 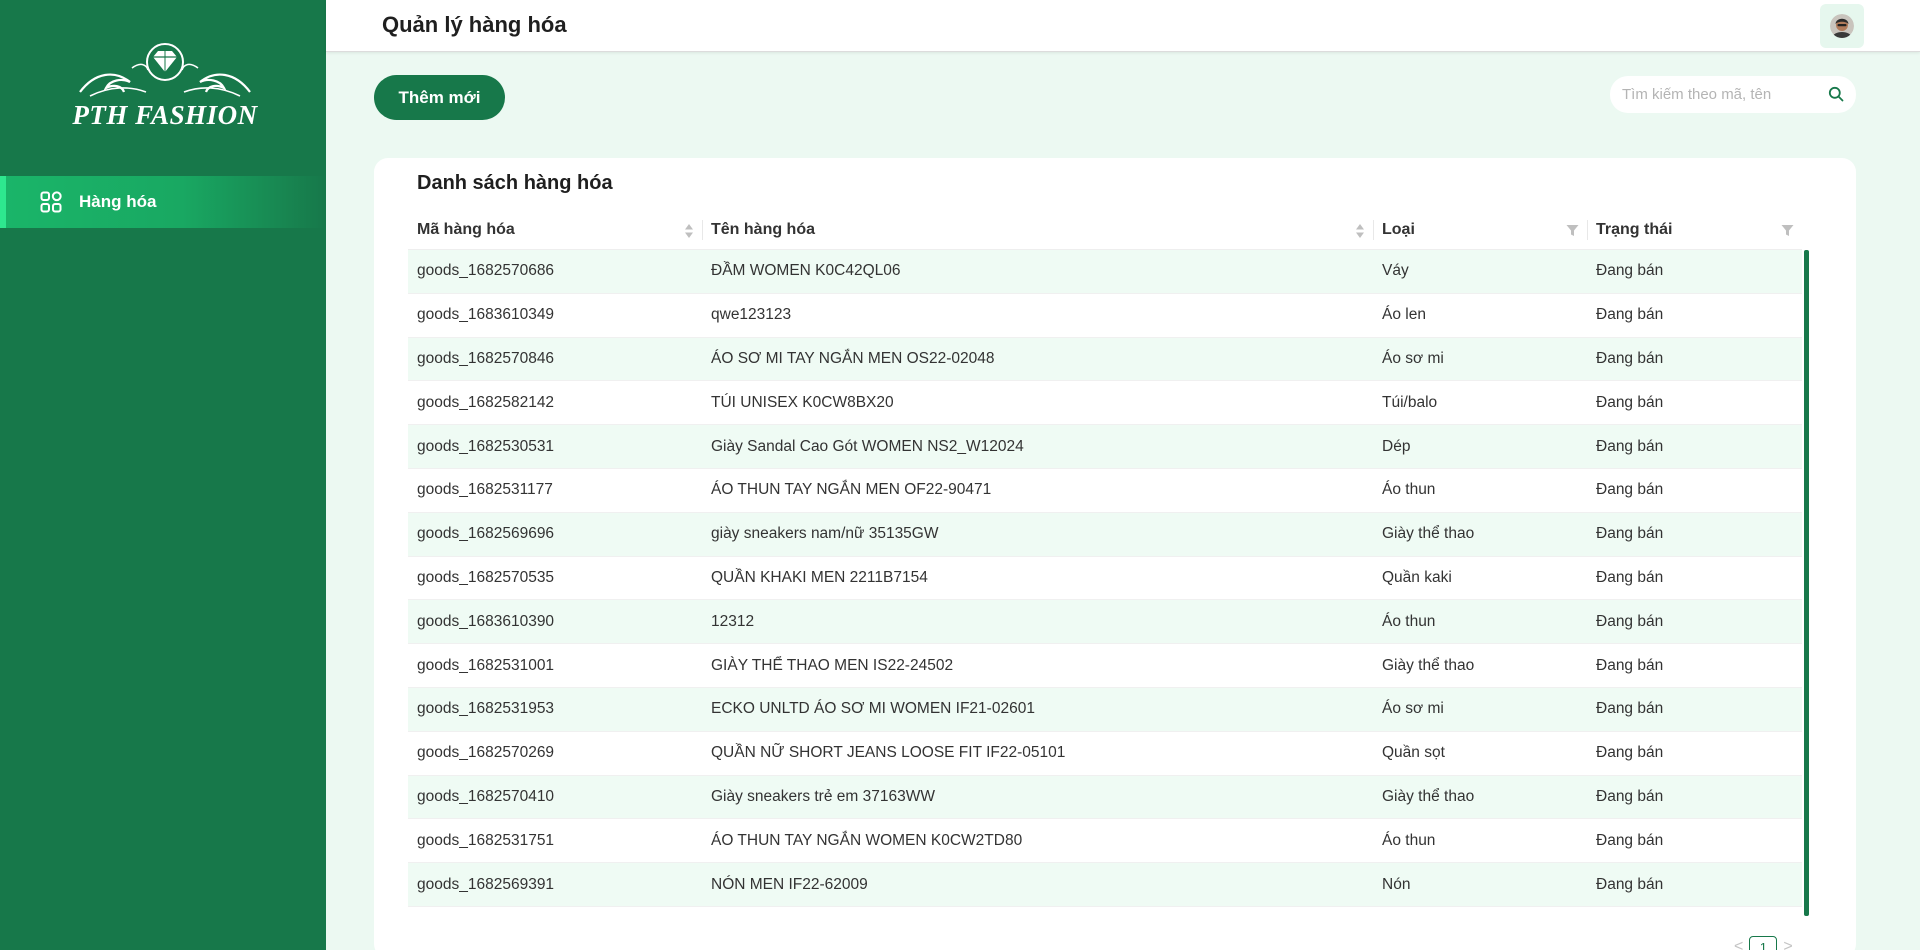 What do you see at coordinates (51, 202) in the screenshot?
I see `grid-icon` at bounding box center [51, 202].